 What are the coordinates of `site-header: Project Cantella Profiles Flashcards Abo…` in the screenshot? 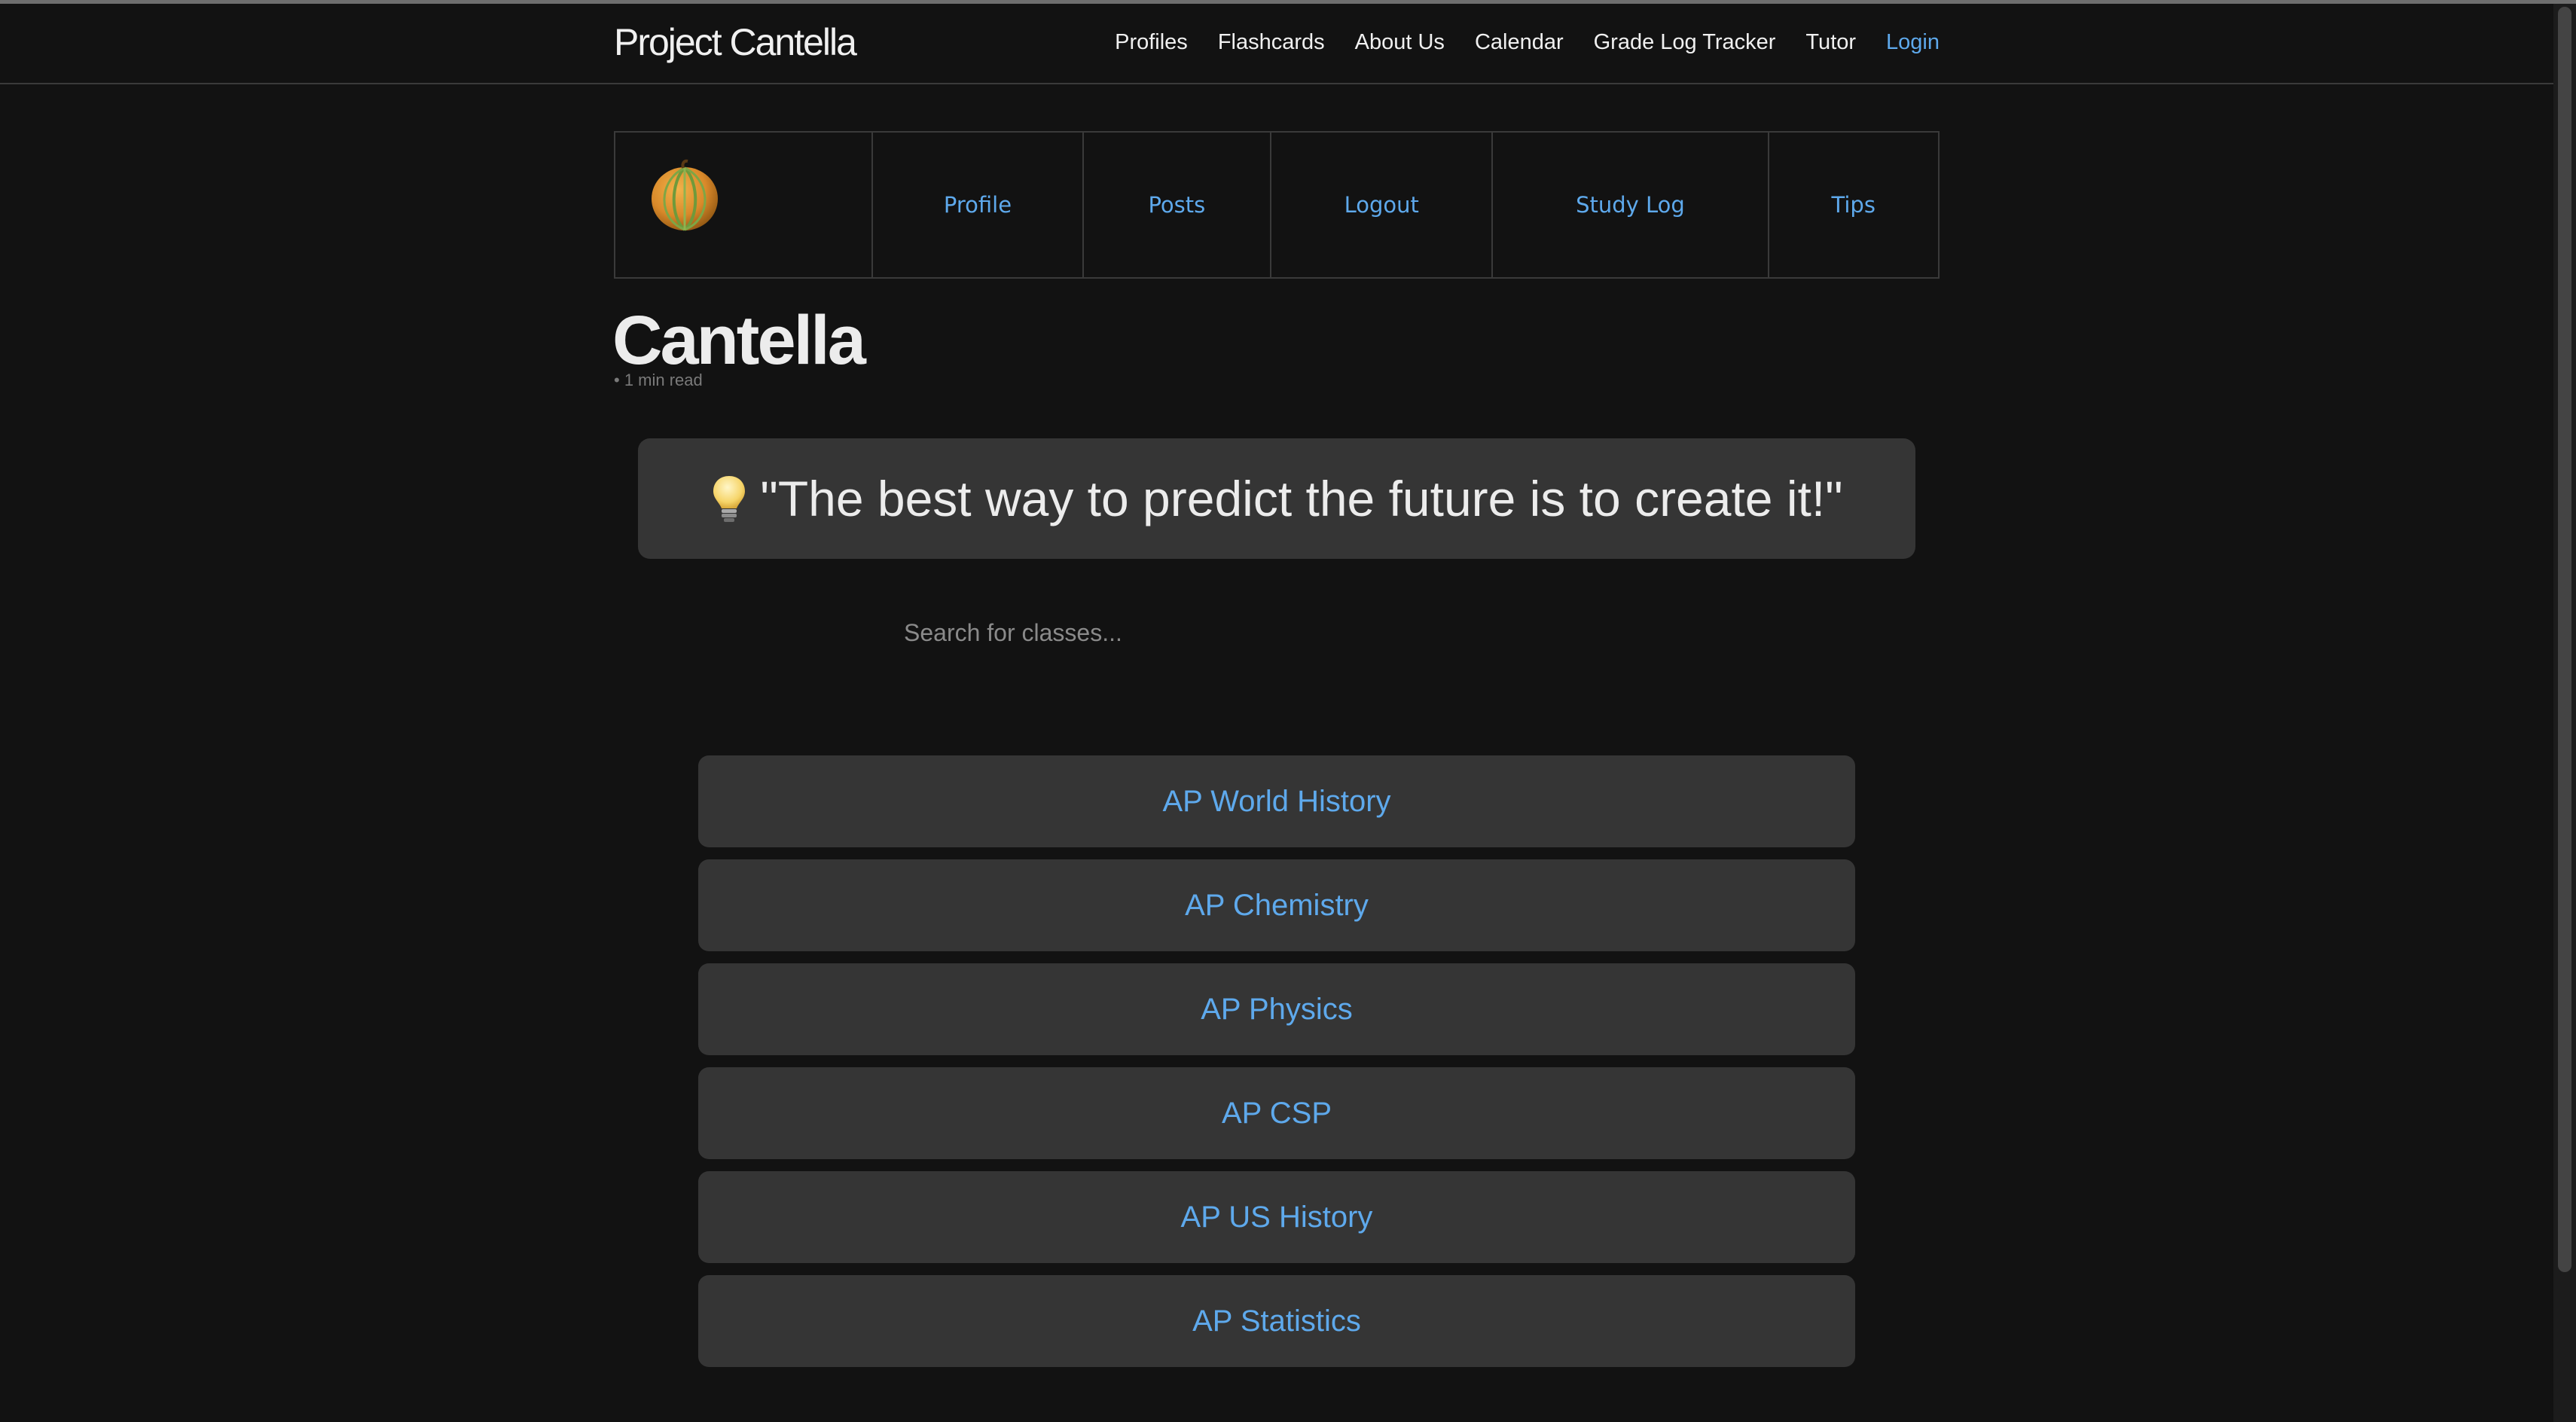 It's located at (1276, 44).